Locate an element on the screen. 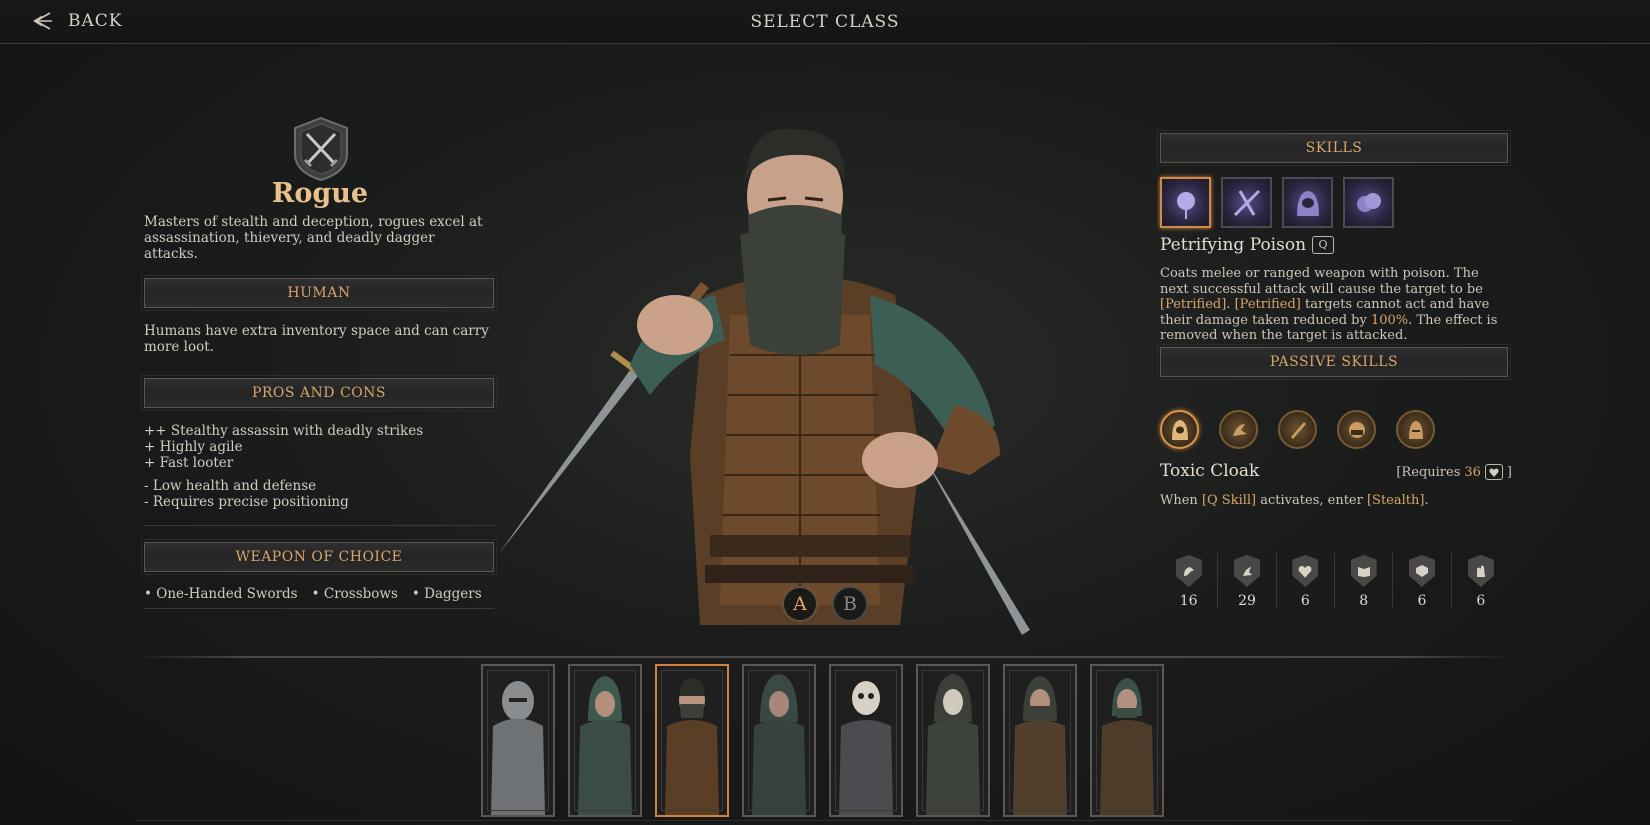 The height and width of the screenshot is (825, 1650). carousel-divider is located at coordinates (825, 657).